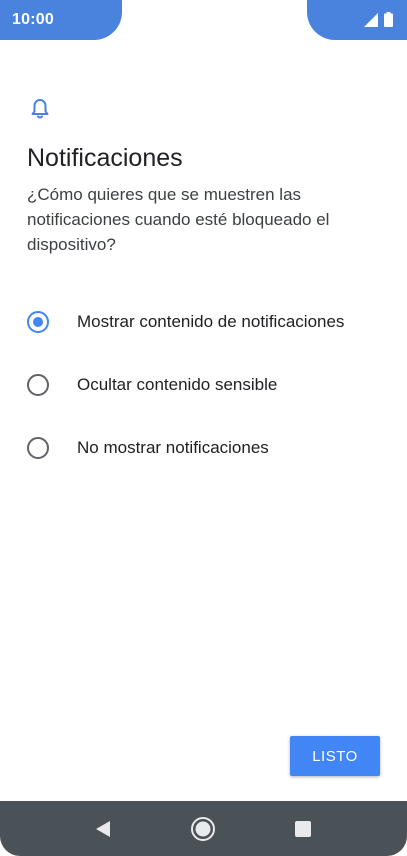  Describe the element at coordinates (40, 111) in the screenshot. I see `bell-icon` at that location.